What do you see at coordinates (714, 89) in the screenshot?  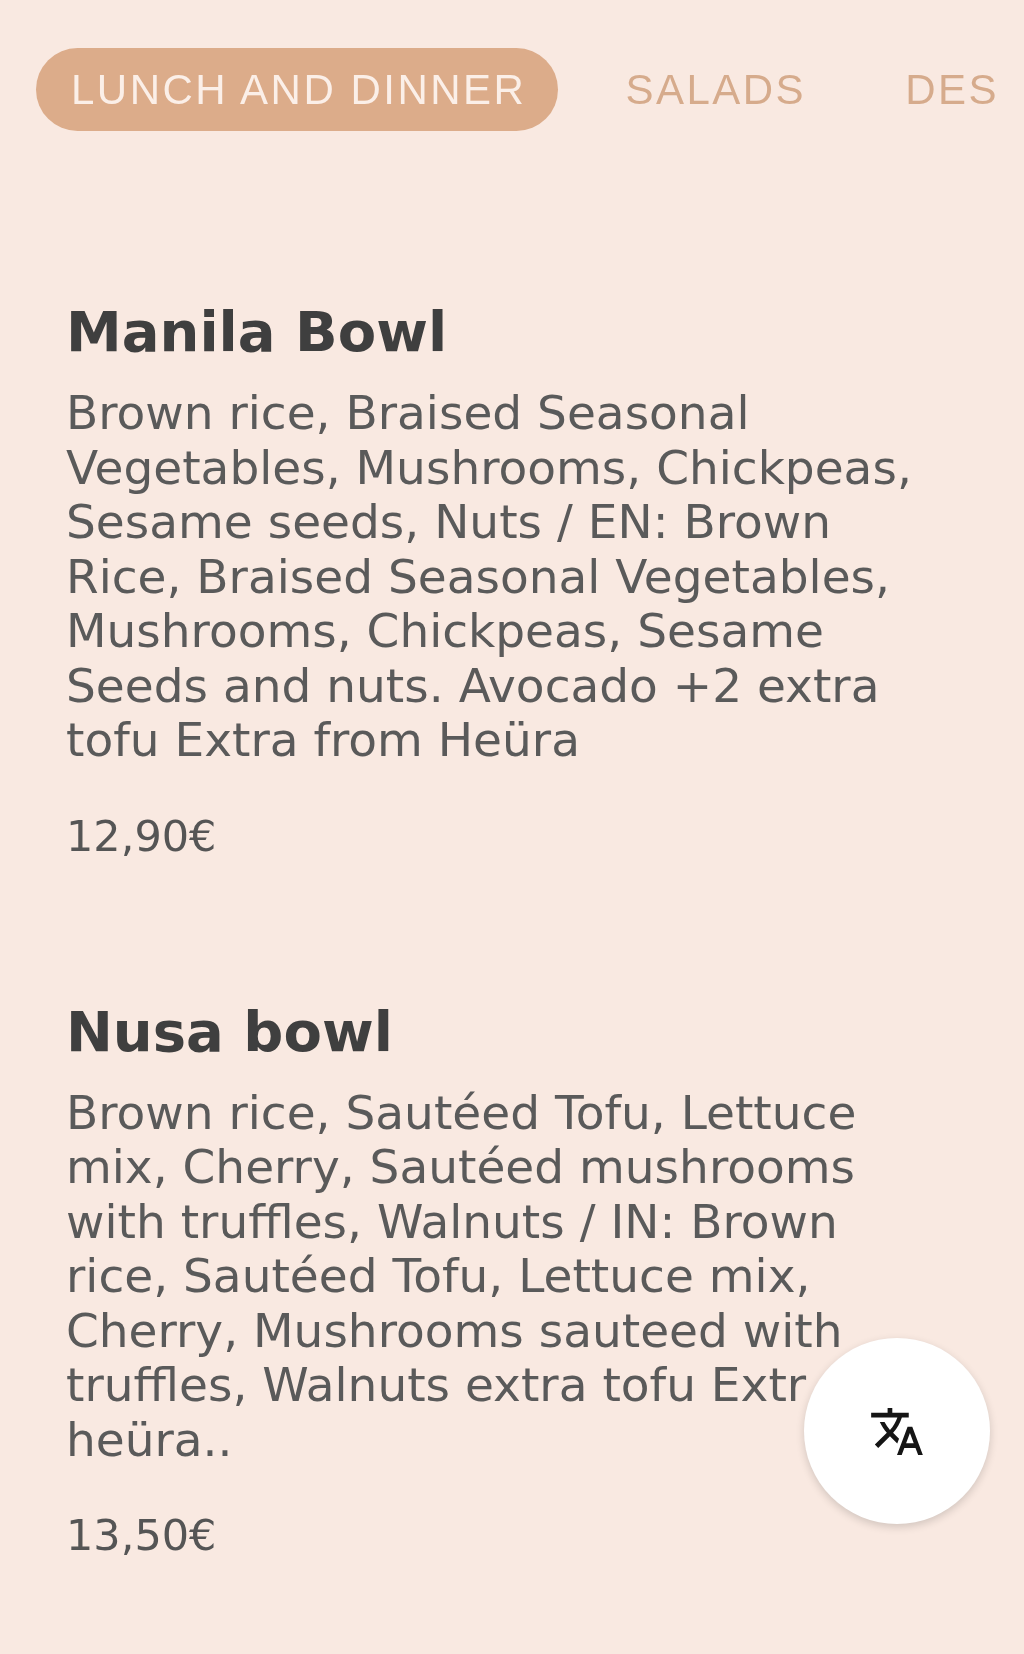 I see `category-tab: SALADS` at bounding box center [714, 89].